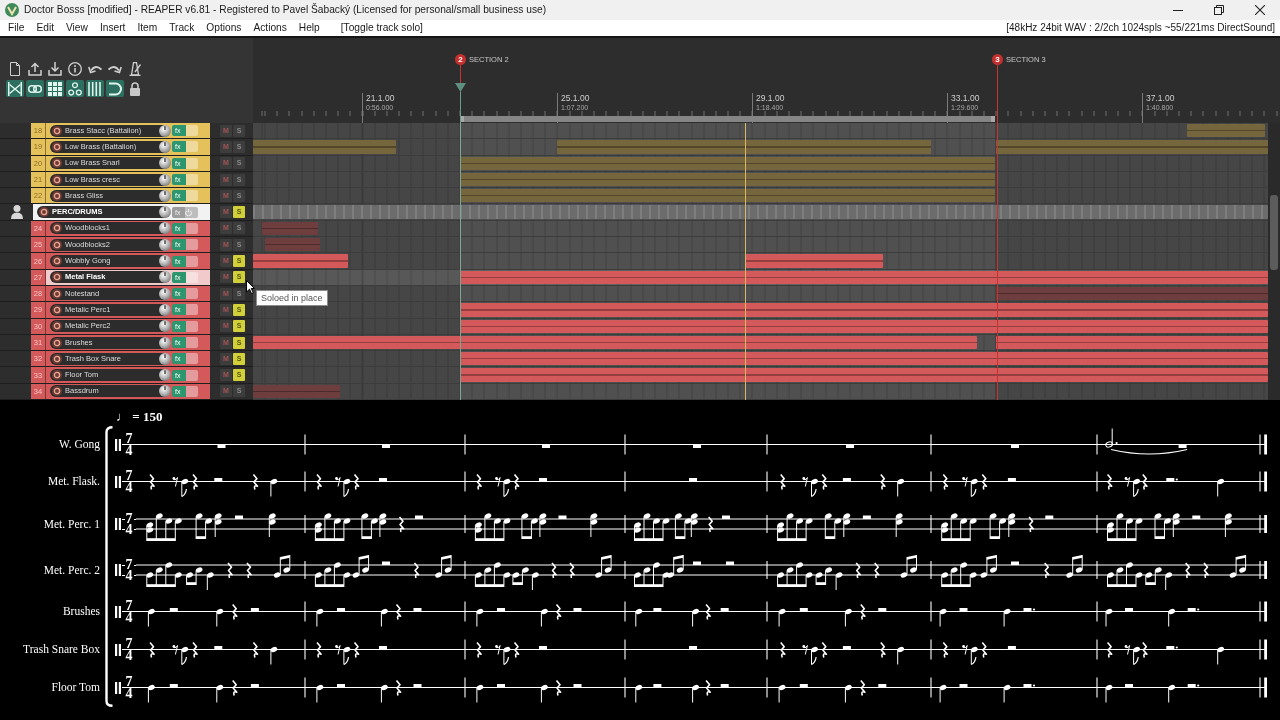 This screenshot has width=1280, height=720. I want to click on bar-position-label: 33.1.00, so click(965, 98).